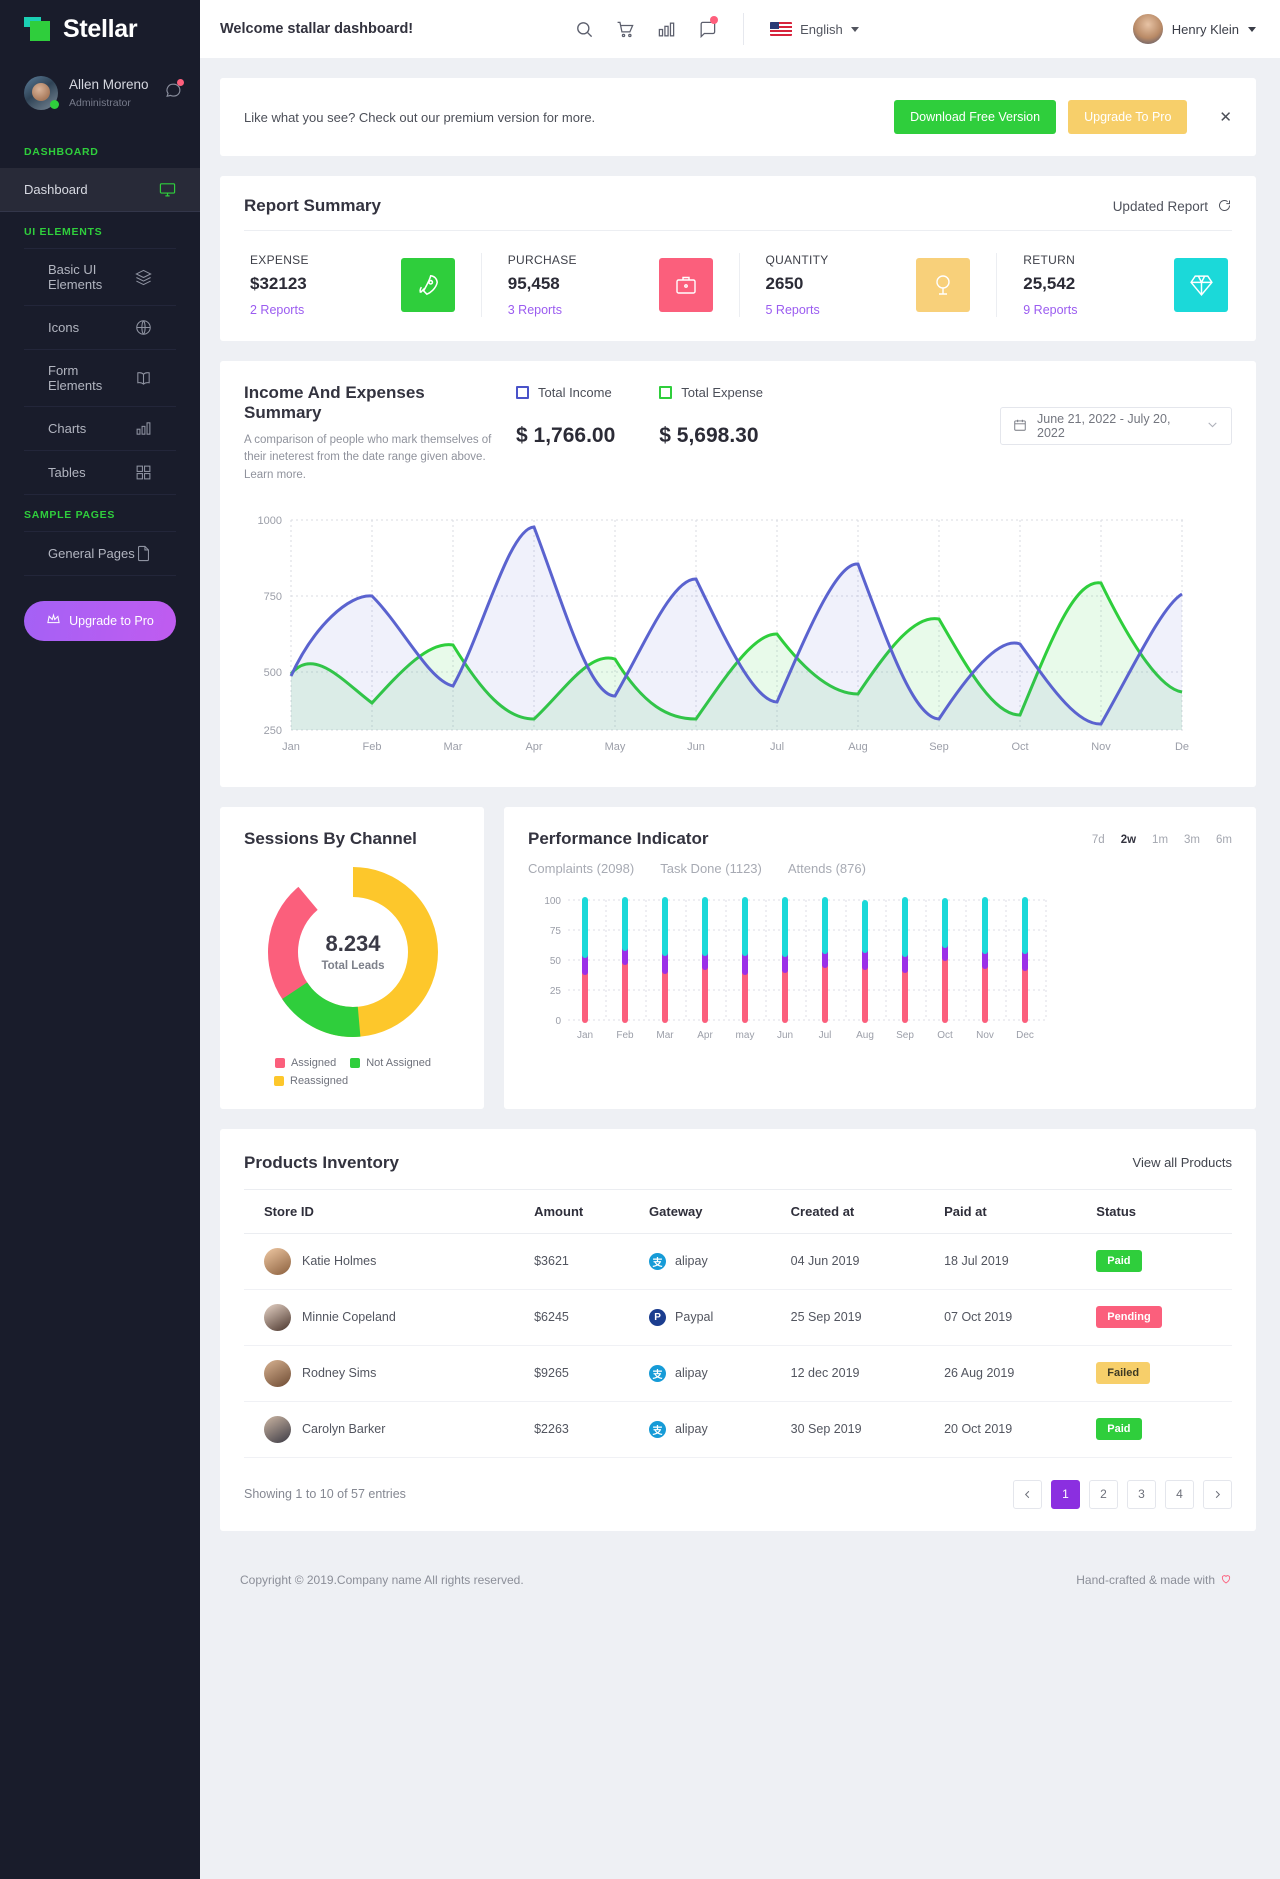  What do you see at coordinates (317, 29) in the screenshot?
I see `welcome-title: Welcome stallar dashboard!` at bounding box center [317, 29].